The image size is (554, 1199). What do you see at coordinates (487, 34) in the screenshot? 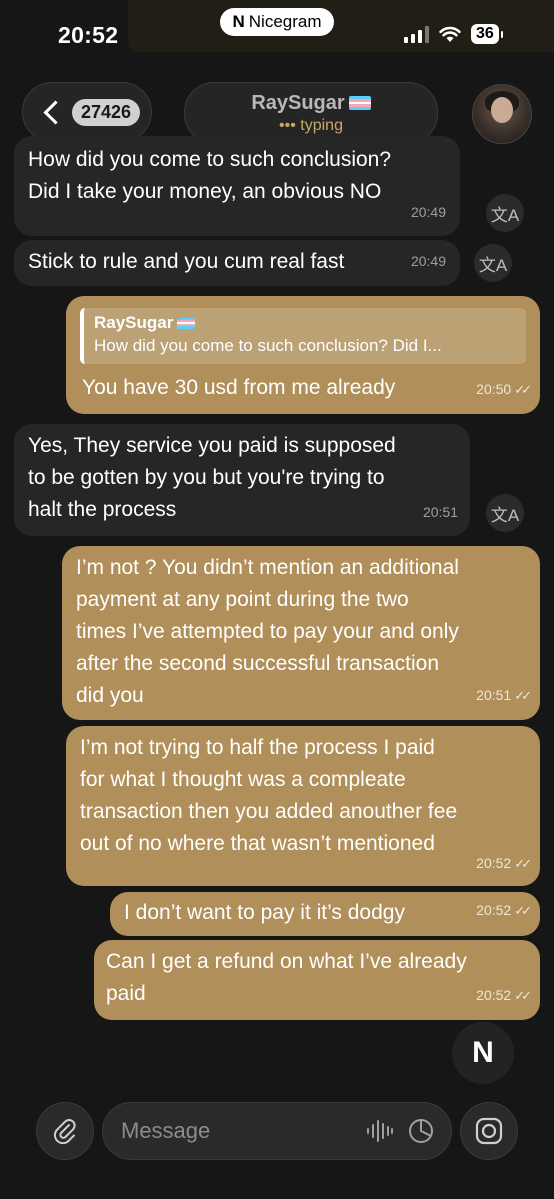
I see `battery-icon: 36` at bounding box center [487, 34].